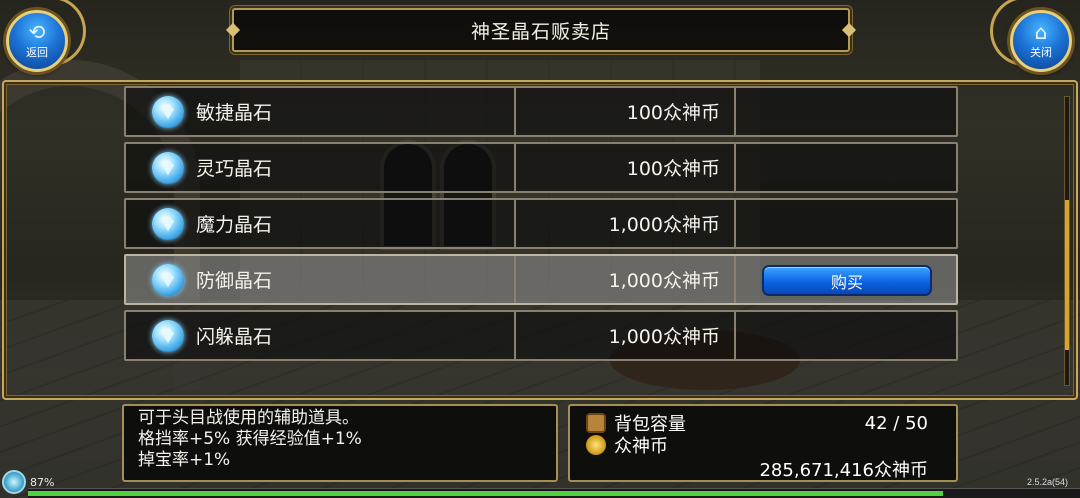  Describe the element at coordinates (541, 111) in the screenshot. I see `list-item: 敏捷晶石 100众神币` at that location.